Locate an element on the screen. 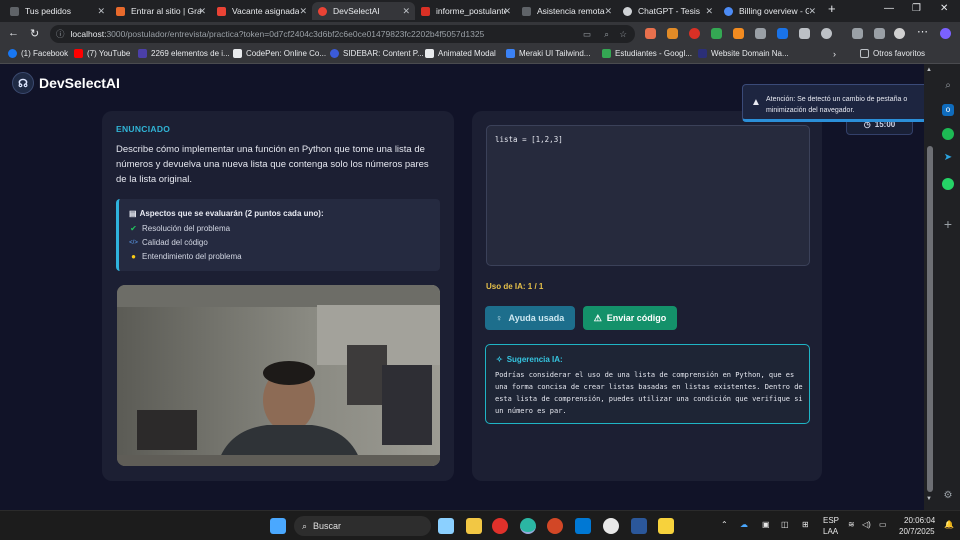 This screenshot has width=960, height=540. tray-app-icon: ◫ is located at coordinates (785, 524).